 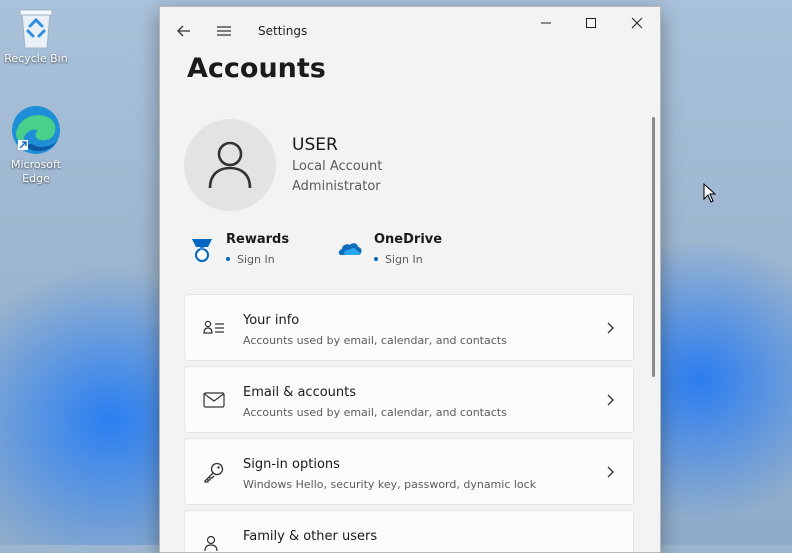 I want to click on key-icon, so click(x=214, y=472).